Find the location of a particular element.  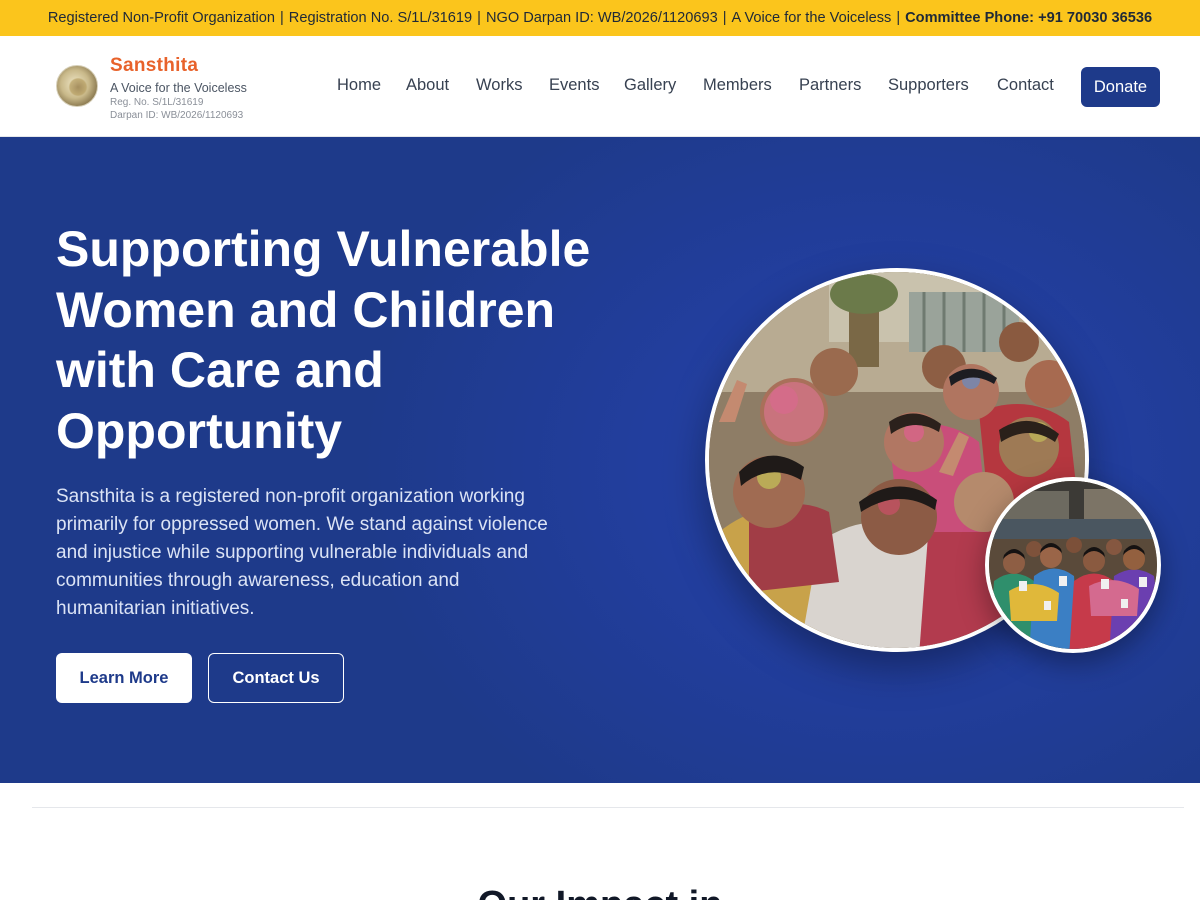

nav-partners: Partners is located at coordinates (830, 85).